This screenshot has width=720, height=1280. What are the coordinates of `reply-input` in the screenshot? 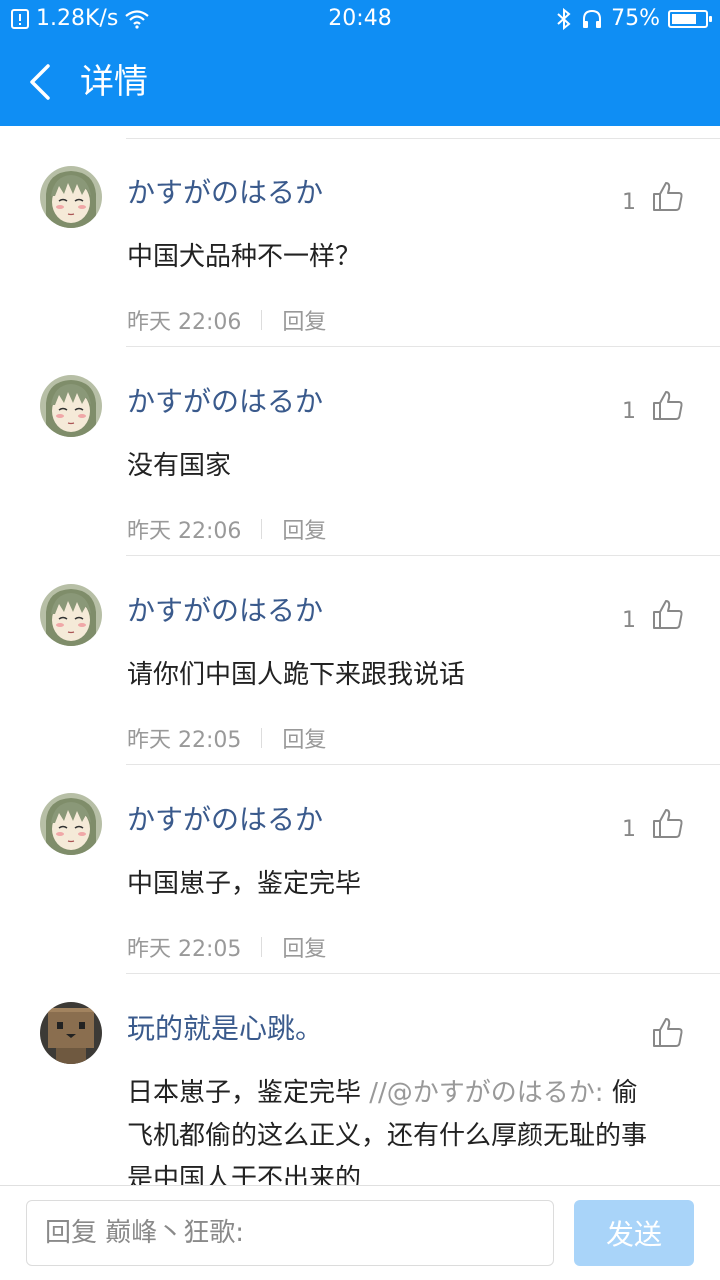 It's located at (290, 1233).